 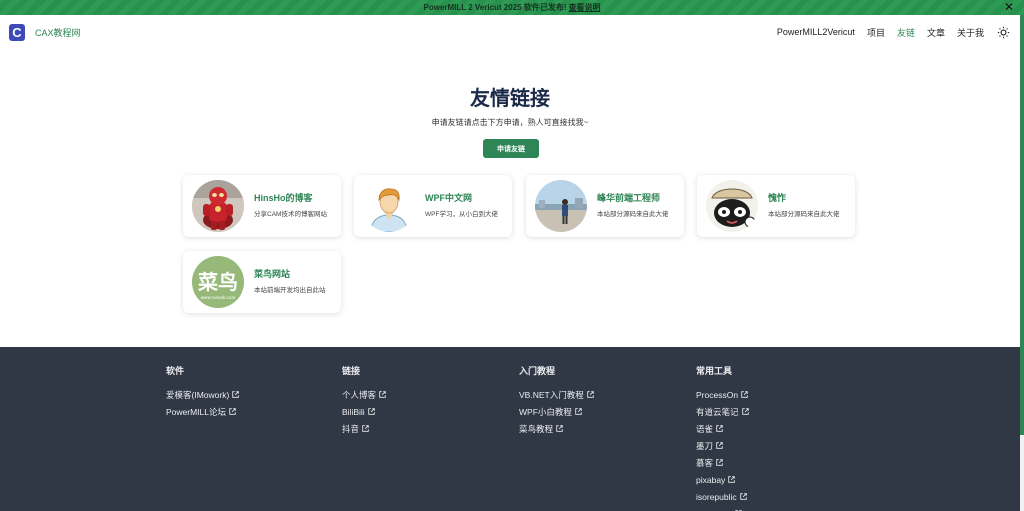 What do you see at coordinates (556, 411) in the screenshot?
I see `footer-link: WPF小白教程` at bounding box center [556, 411].